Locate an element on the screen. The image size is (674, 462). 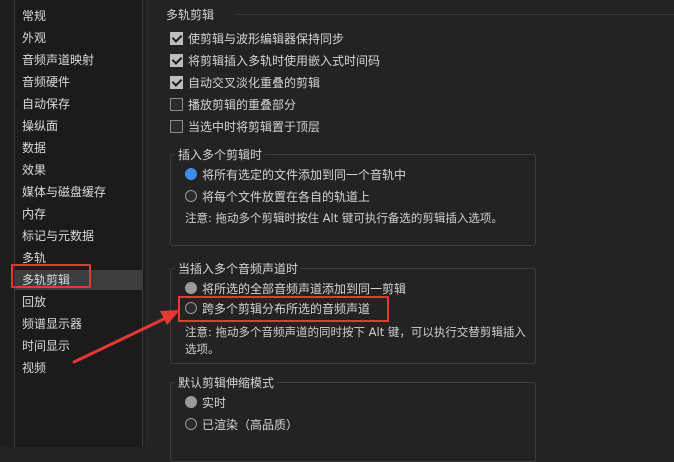
checkbox-label: 播放剪辑的重叠部分 is located at coordinates (242, 105).